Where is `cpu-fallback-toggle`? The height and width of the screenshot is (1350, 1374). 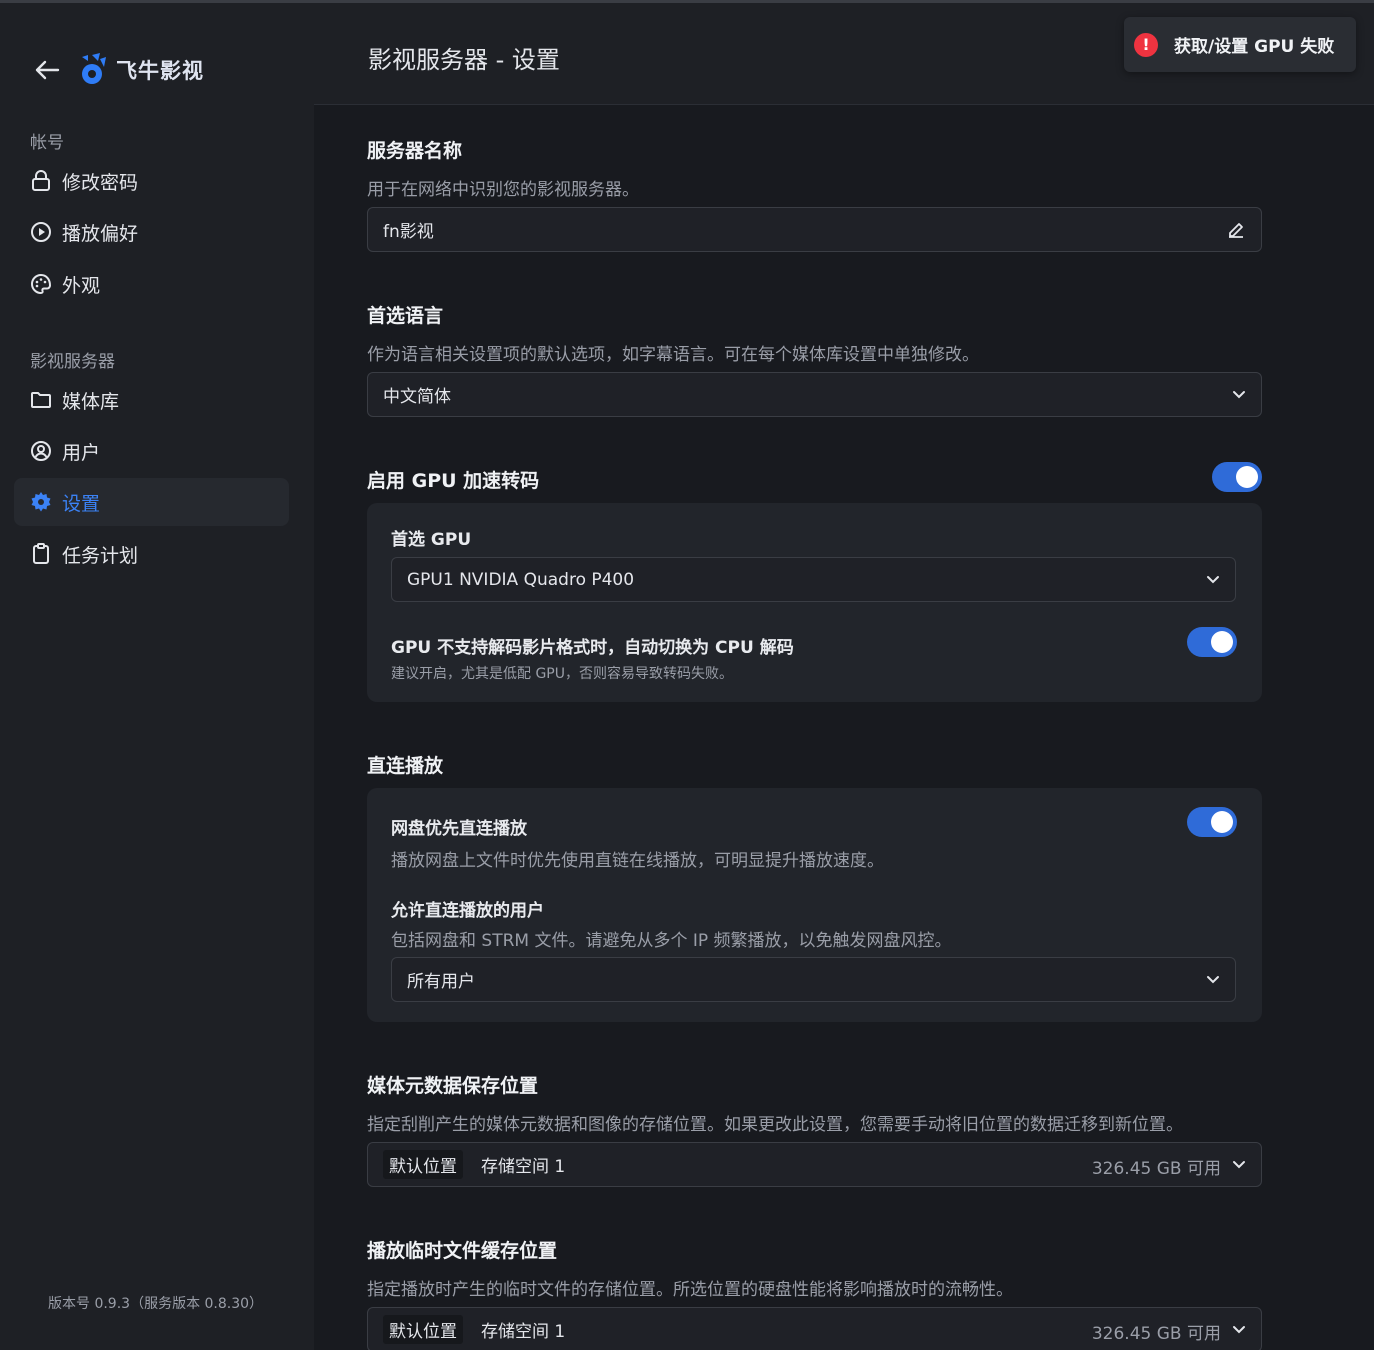 cpu-fallback-toggle is located at coordinates (1212, 642).